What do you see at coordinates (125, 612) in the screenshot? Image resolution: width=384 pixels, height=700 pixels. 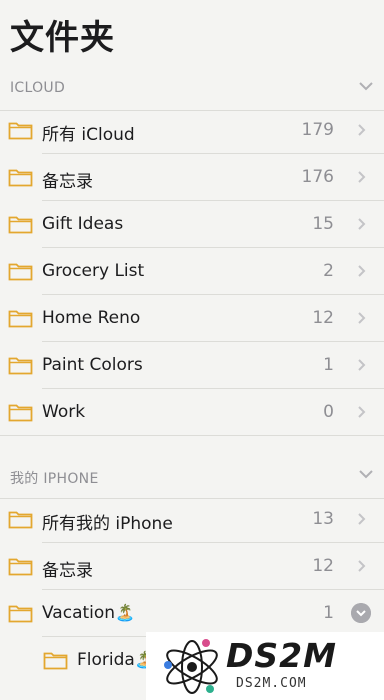 I see `island-emoji: 🏝️` at bounding box center [125, 612].